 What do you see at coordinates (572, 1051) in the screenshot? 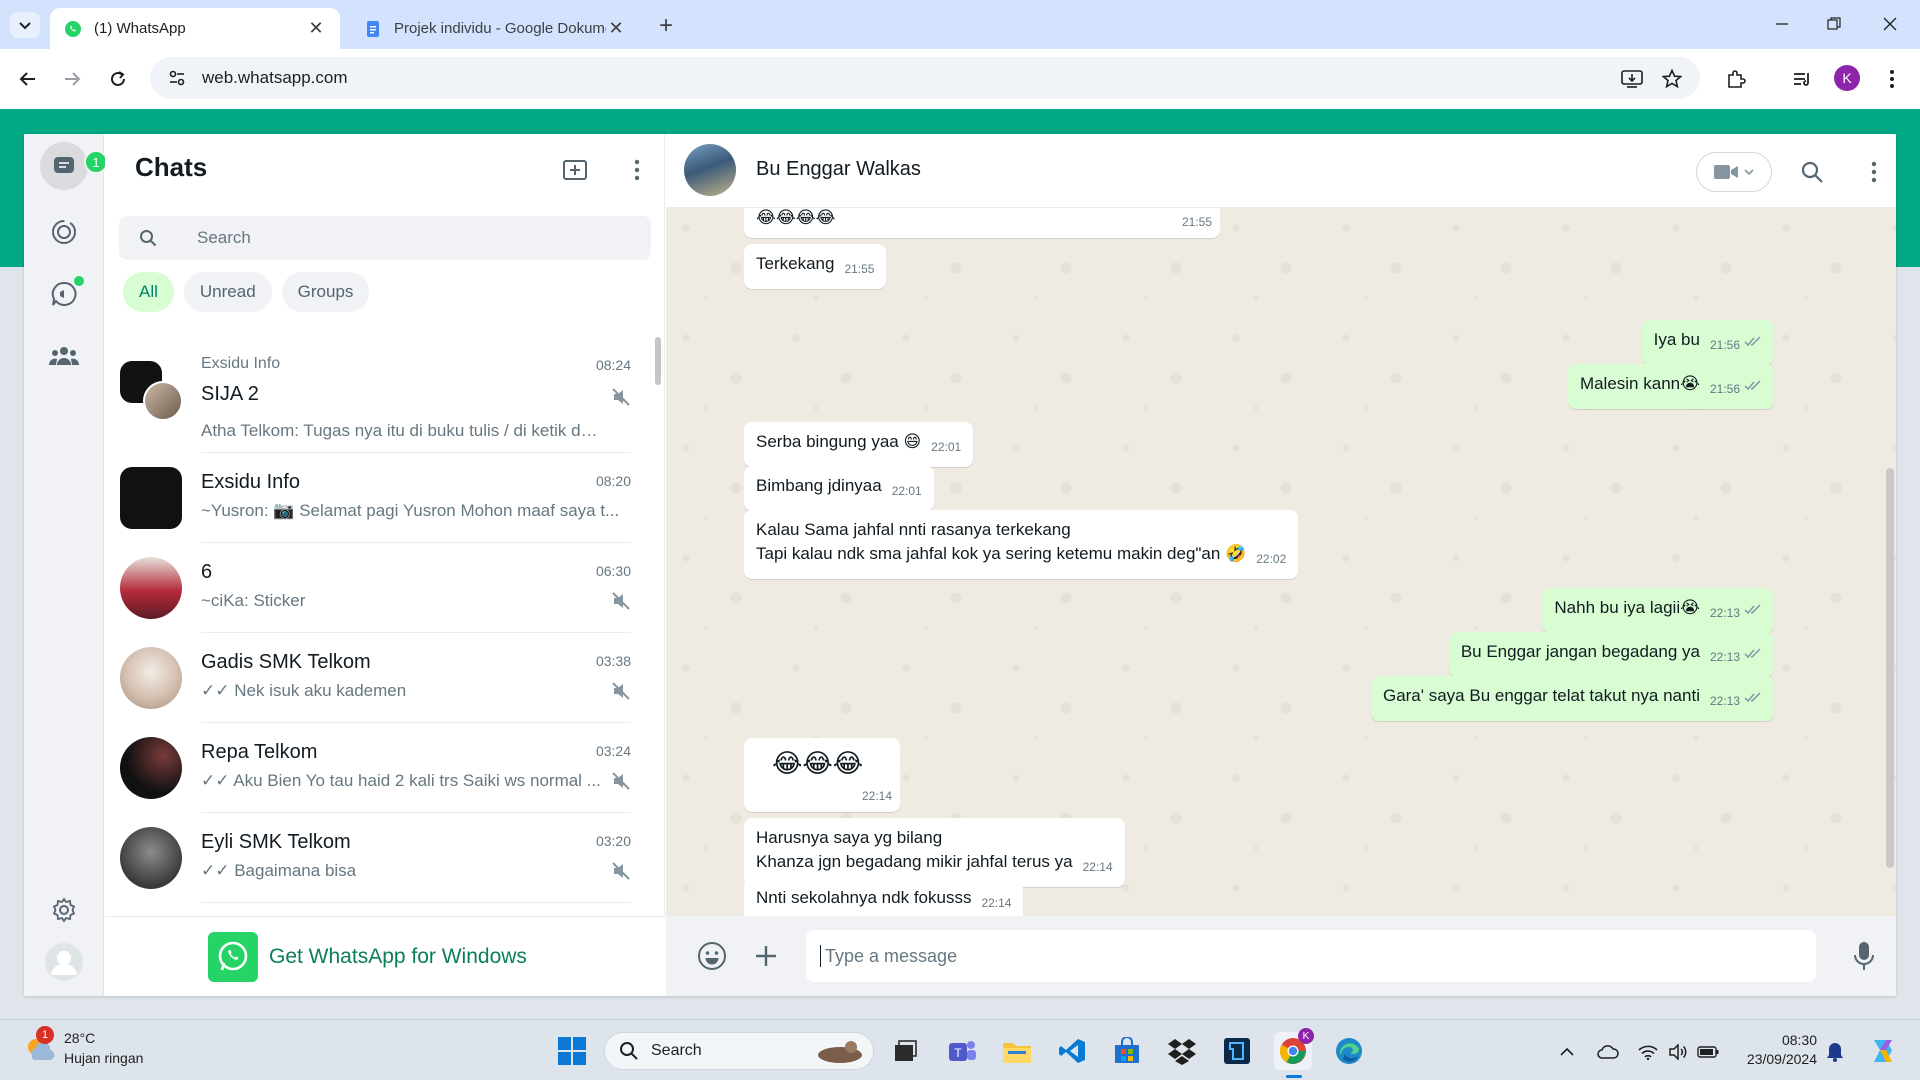
I see `start-button` at bounding box center [572, 1051].